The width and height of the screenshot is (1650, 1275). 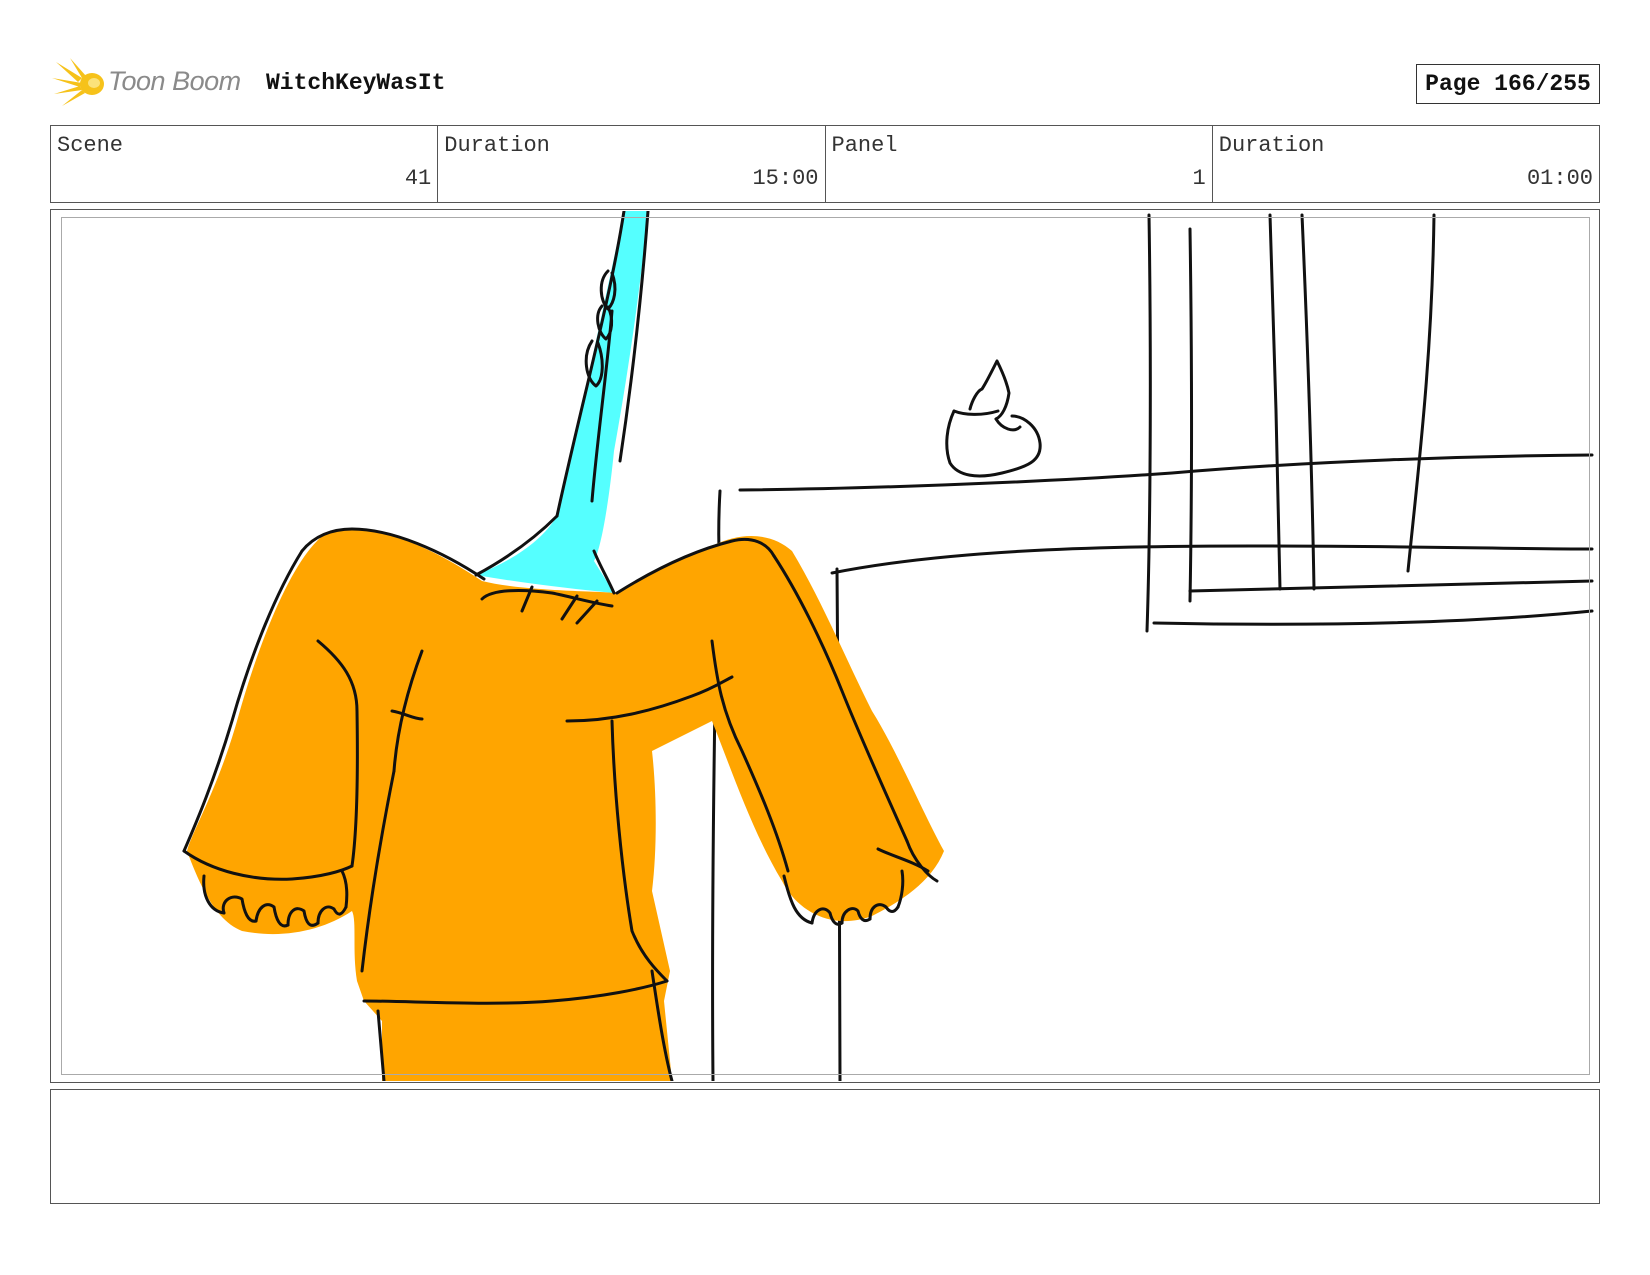 I want to click on toon-boom-logo: Toon Boom, so click(x=152, y=84).